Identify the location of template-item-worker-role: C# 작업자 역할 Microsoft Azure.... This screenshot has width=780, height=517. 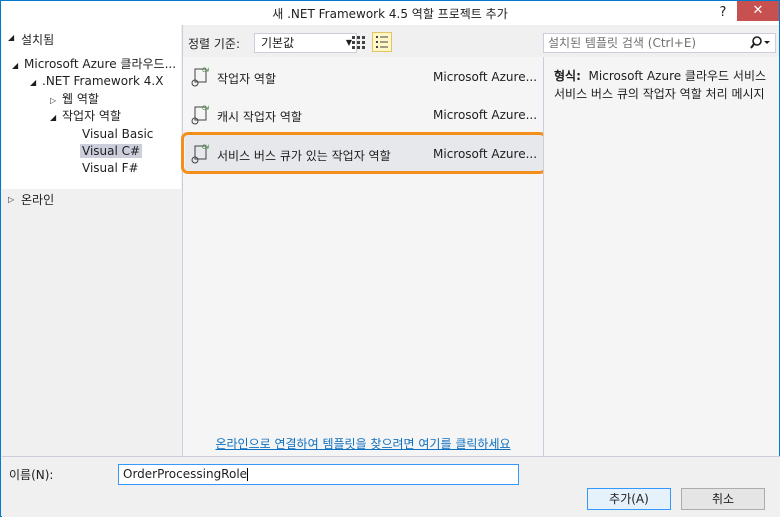
(364, 77).